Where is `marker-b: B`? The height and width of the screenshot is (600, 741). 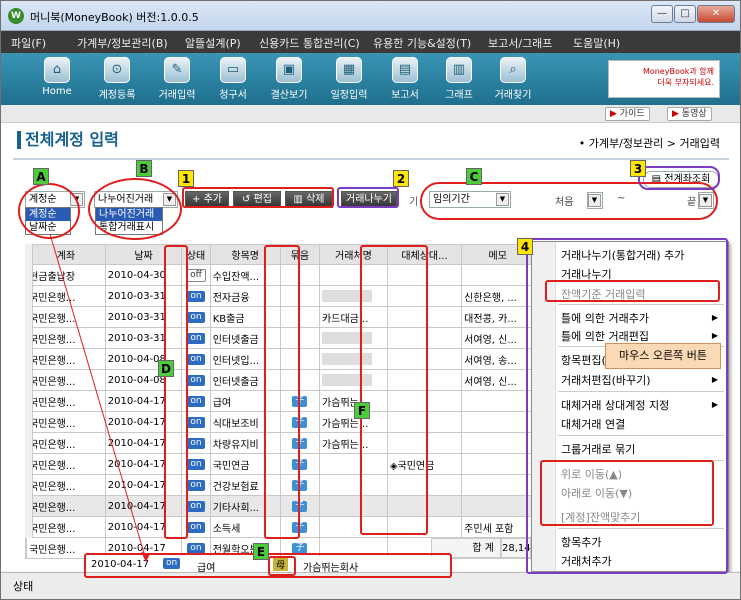
marker-b: B is located at coordinates (144, 168).